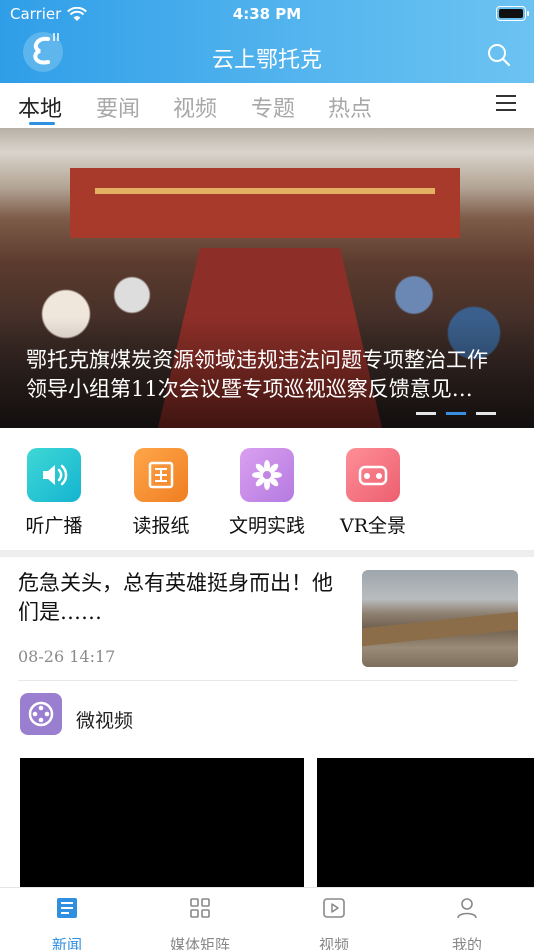 Image resolution: width=534 pixels, height=950 pixels. What do you see at coordinates (257, 360) in the screenshot?
I see `banner-caption-line1: 鄂托克旗煤炭资源领域违规违法问题专项整治工作` at bounding box center [257, 360].